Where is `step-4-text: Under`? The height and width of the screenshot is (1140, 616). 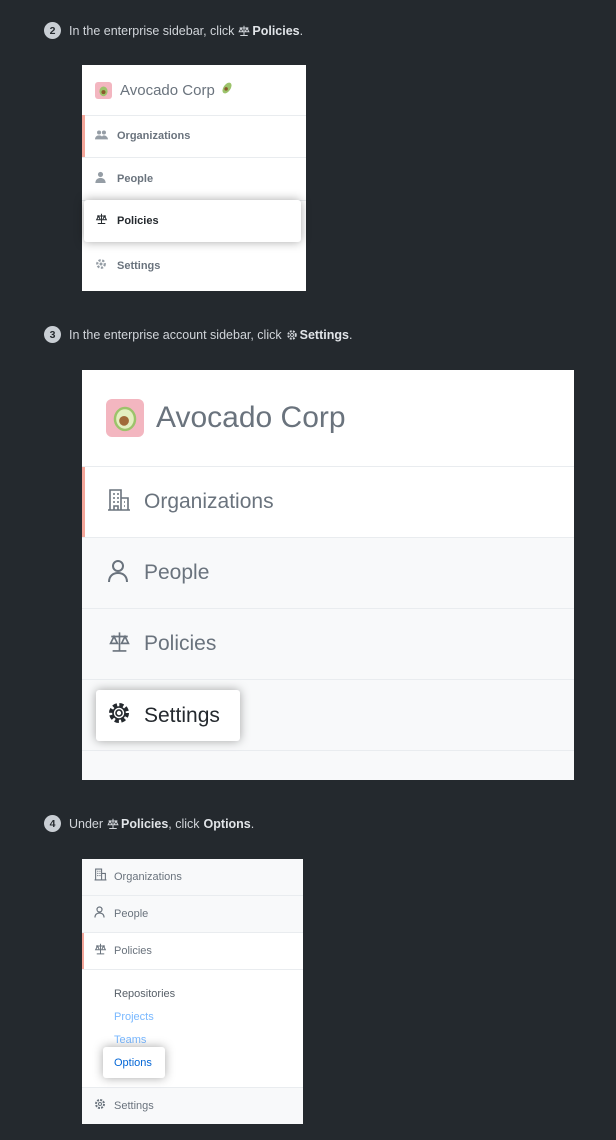 step-4-text: Under is located at coordinates (86, 823).